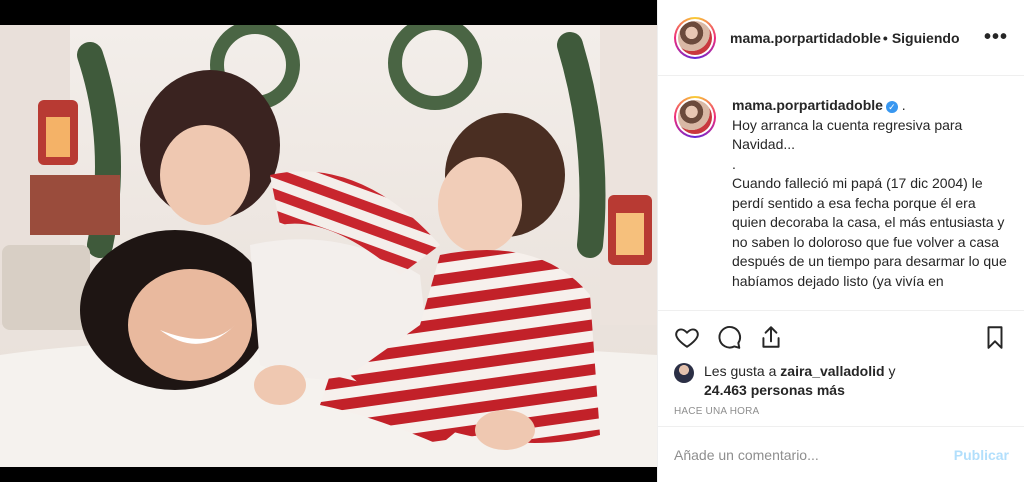 This screenshot has height=482, width=1024. Describe the element at coordinates (832, 371) in the screenshot. I see `liker-username: zaira_valladolid` at that location.